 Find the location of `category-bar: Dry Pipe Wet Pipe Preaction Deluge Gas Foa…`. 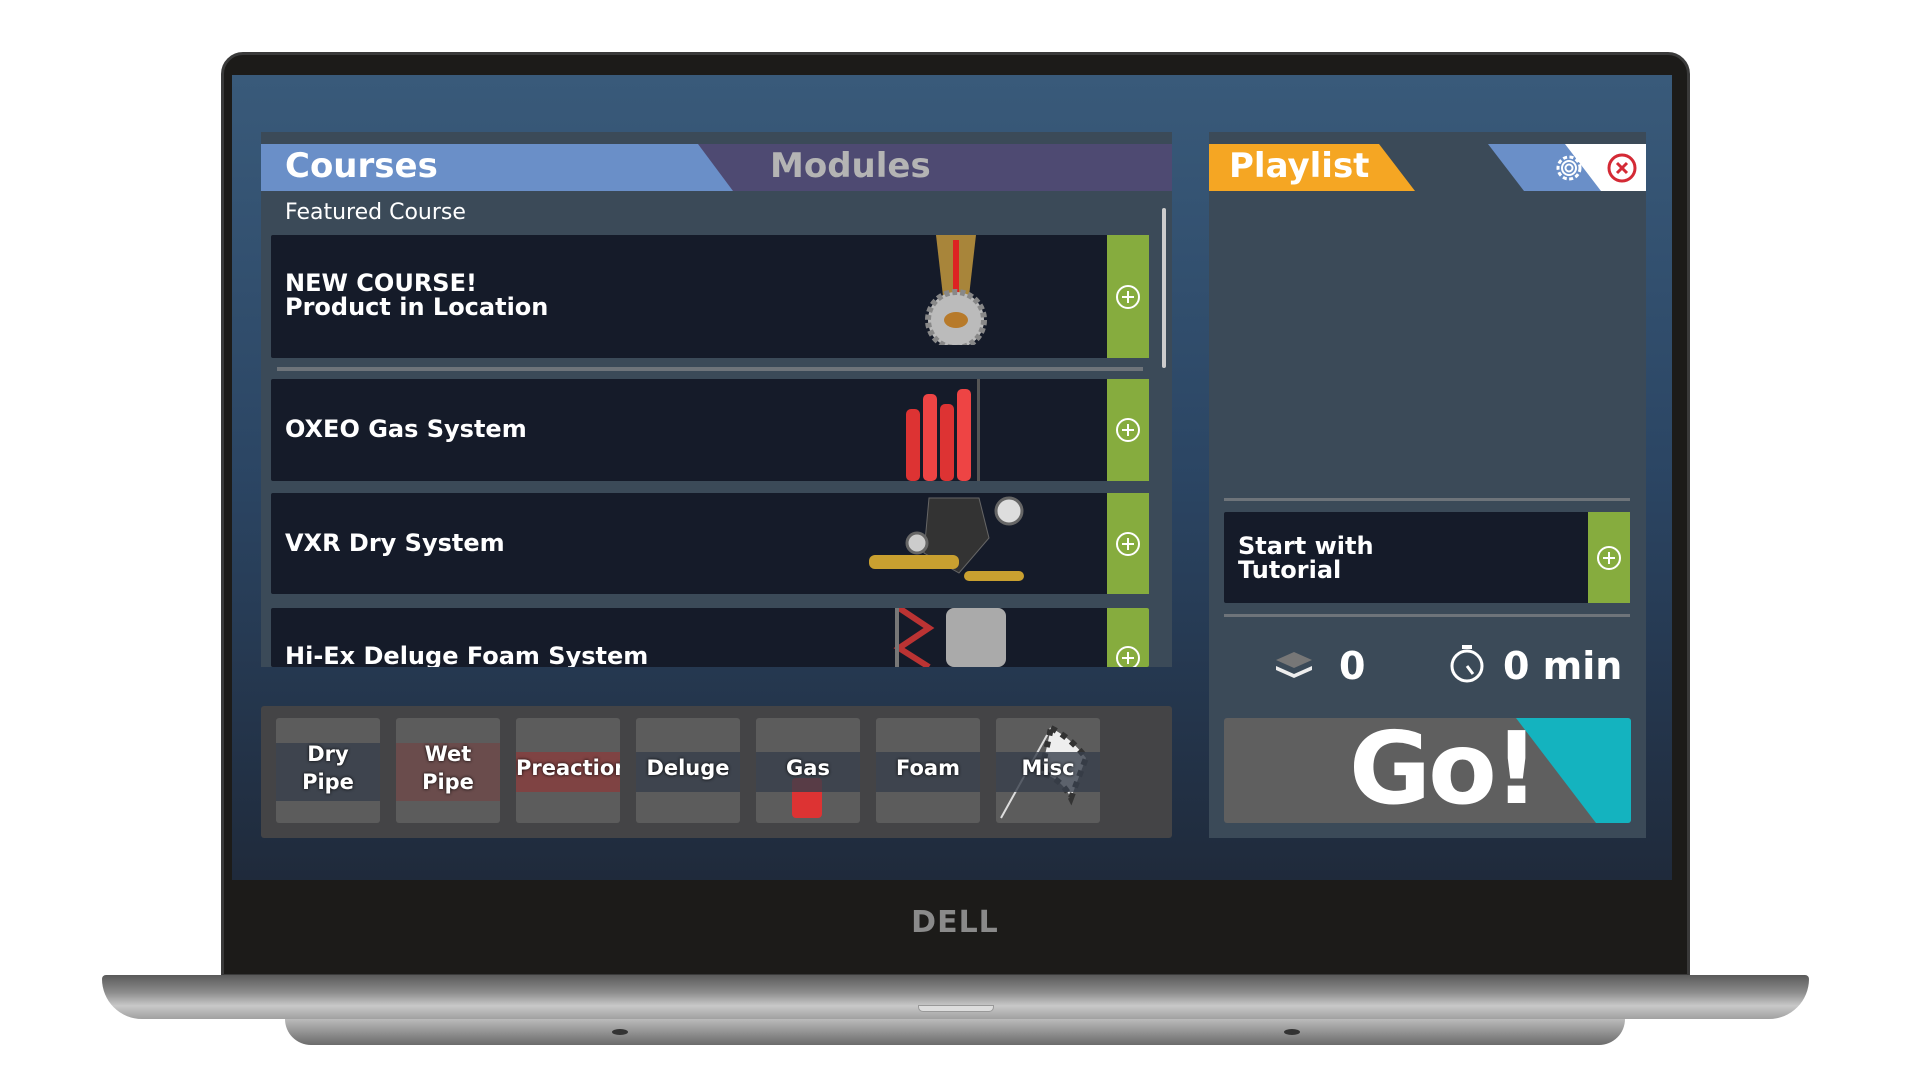

category-bar: Dry Pipe Wet Pipe Preaction Deluge Gas Foa… is located at coordinates (716, 772).